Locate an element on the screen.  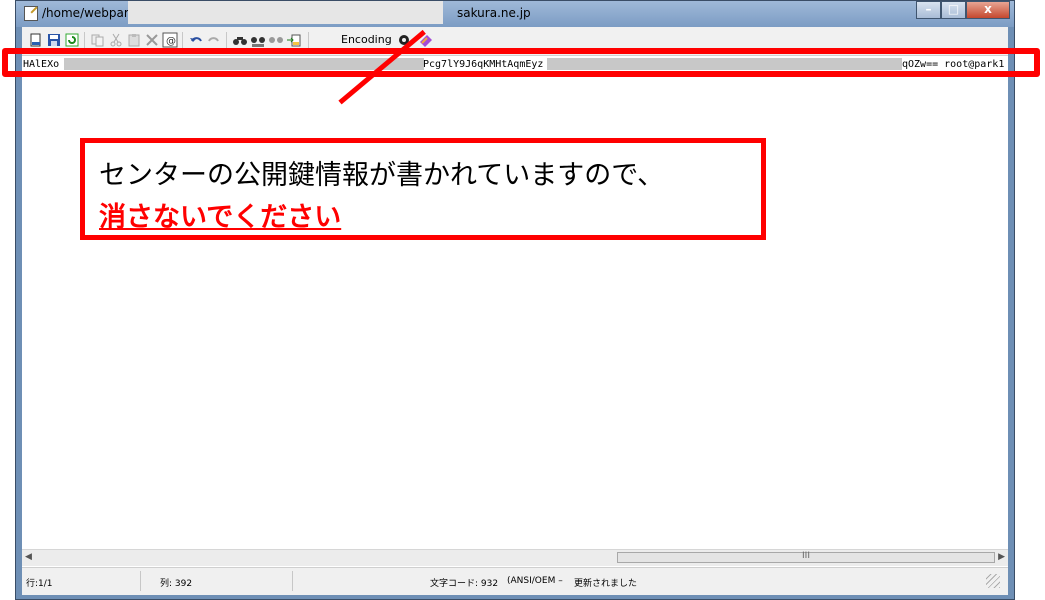
close-icon: x is located at coordinates (988, 9).